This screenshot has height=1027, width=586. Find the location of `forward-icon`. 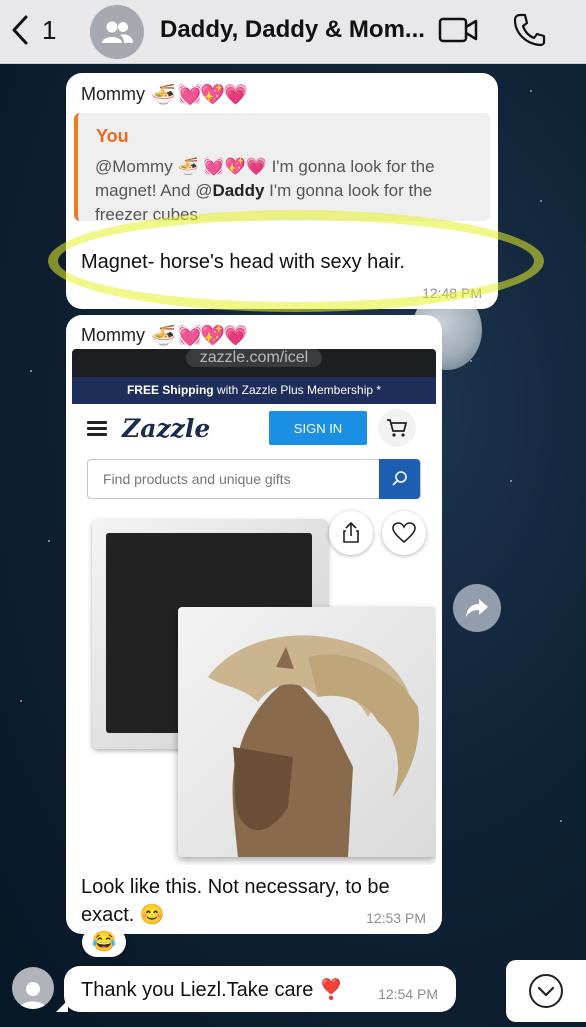

forward-icon is located at coordinates (477, 608).